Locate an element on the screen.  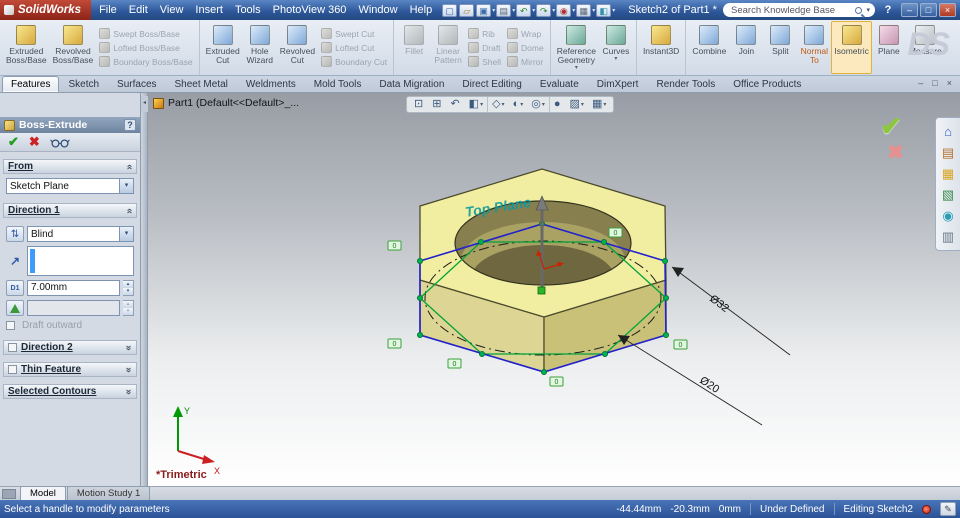
reverse-direction-button: ⇅ is located at coordinates (15, 234).